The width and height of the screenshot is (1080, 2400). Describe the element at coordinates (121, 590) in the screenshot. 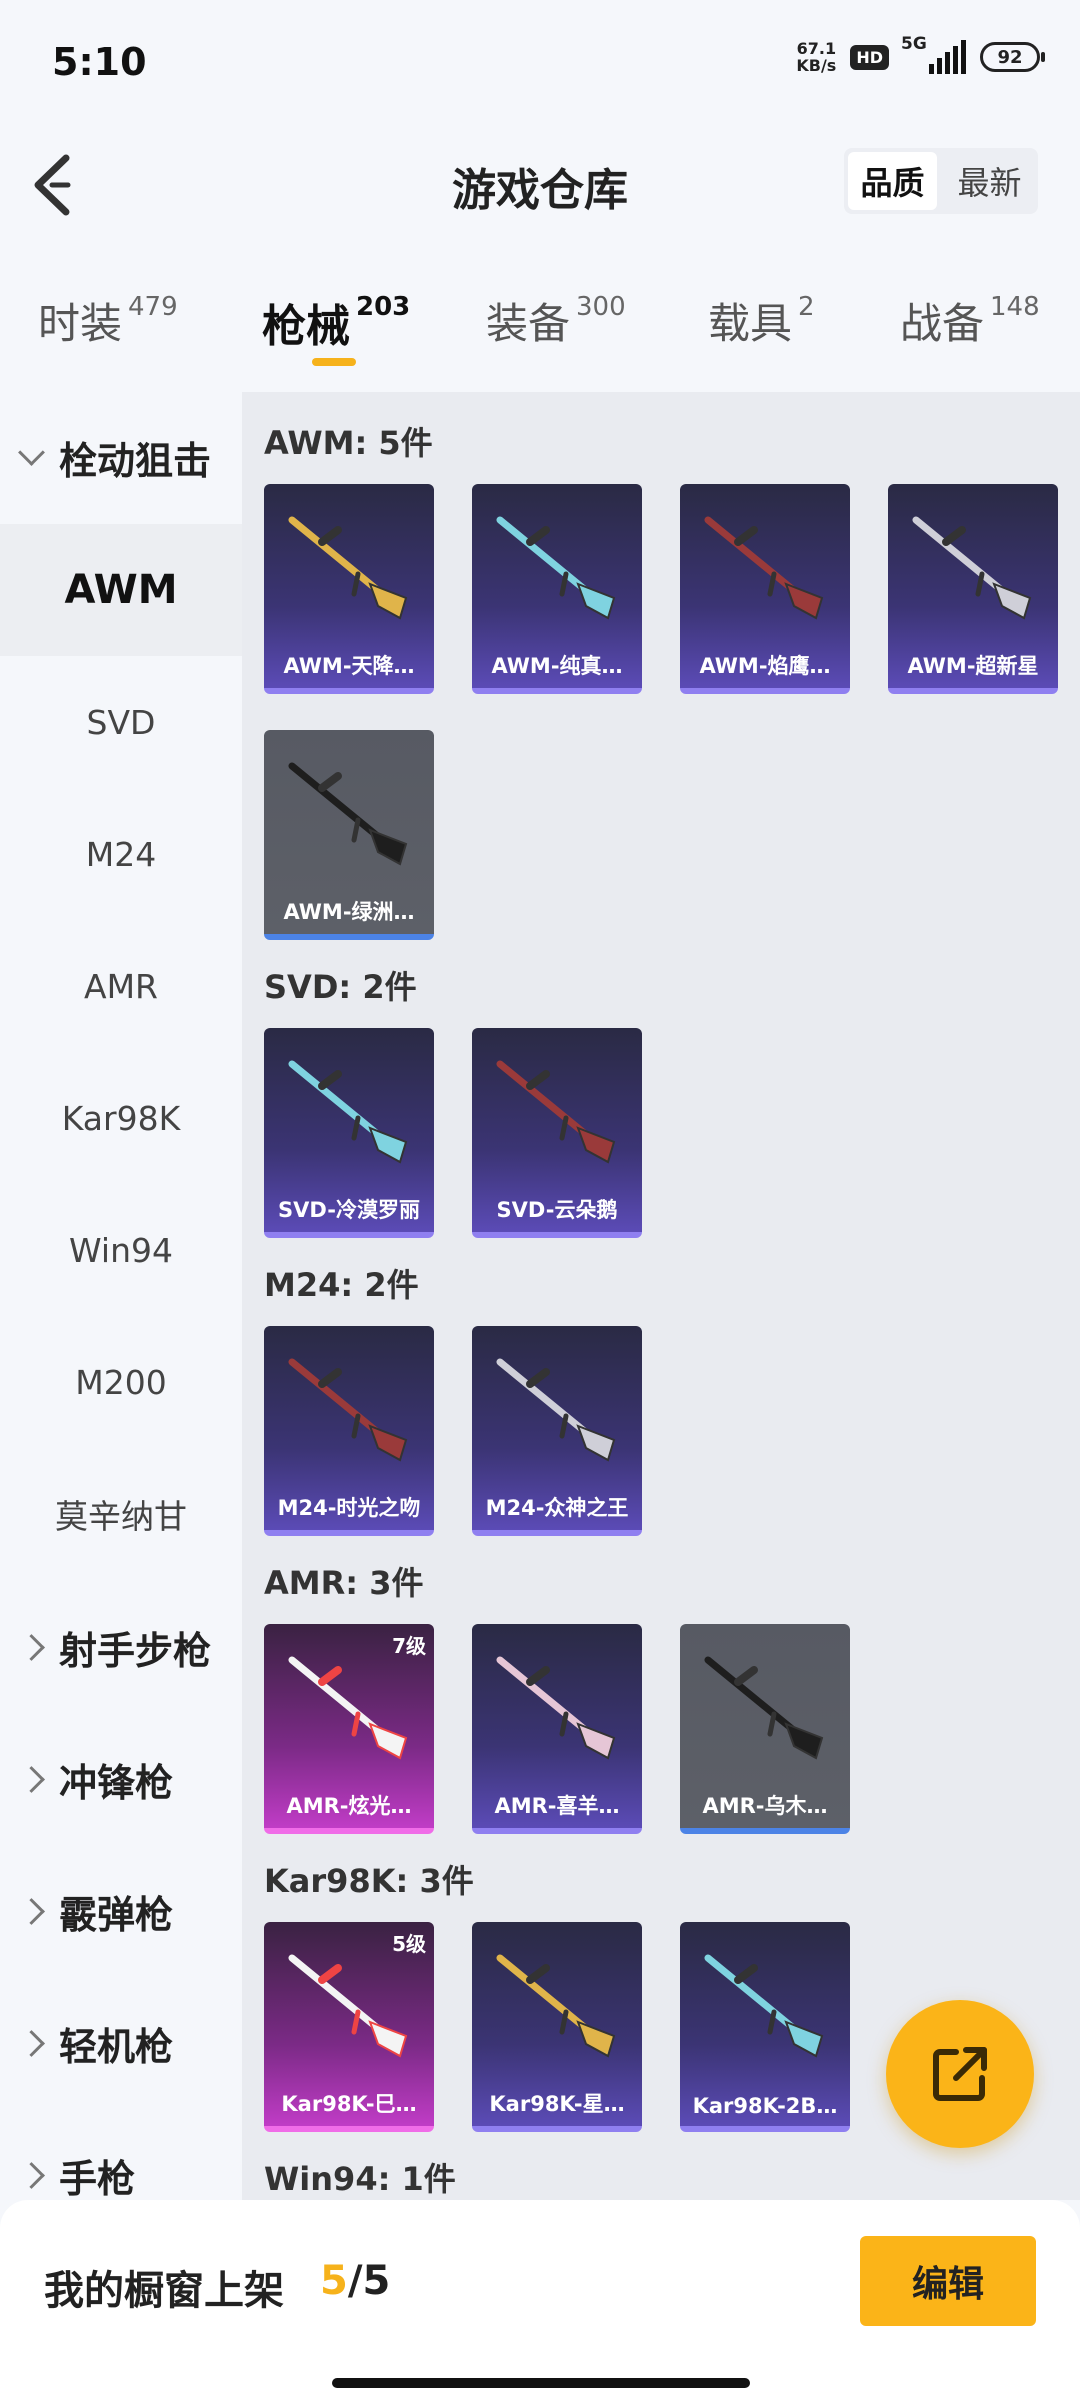

I see `sidebar-item-awm: AWM` at that location.